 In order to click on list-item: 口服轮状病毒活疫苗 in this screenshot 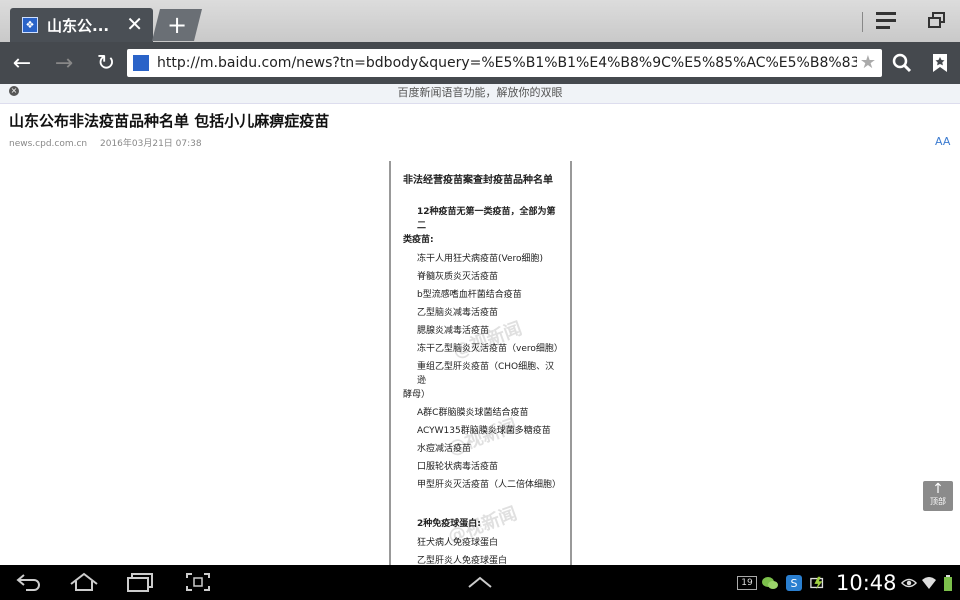, I will do `click(458, 467)`.